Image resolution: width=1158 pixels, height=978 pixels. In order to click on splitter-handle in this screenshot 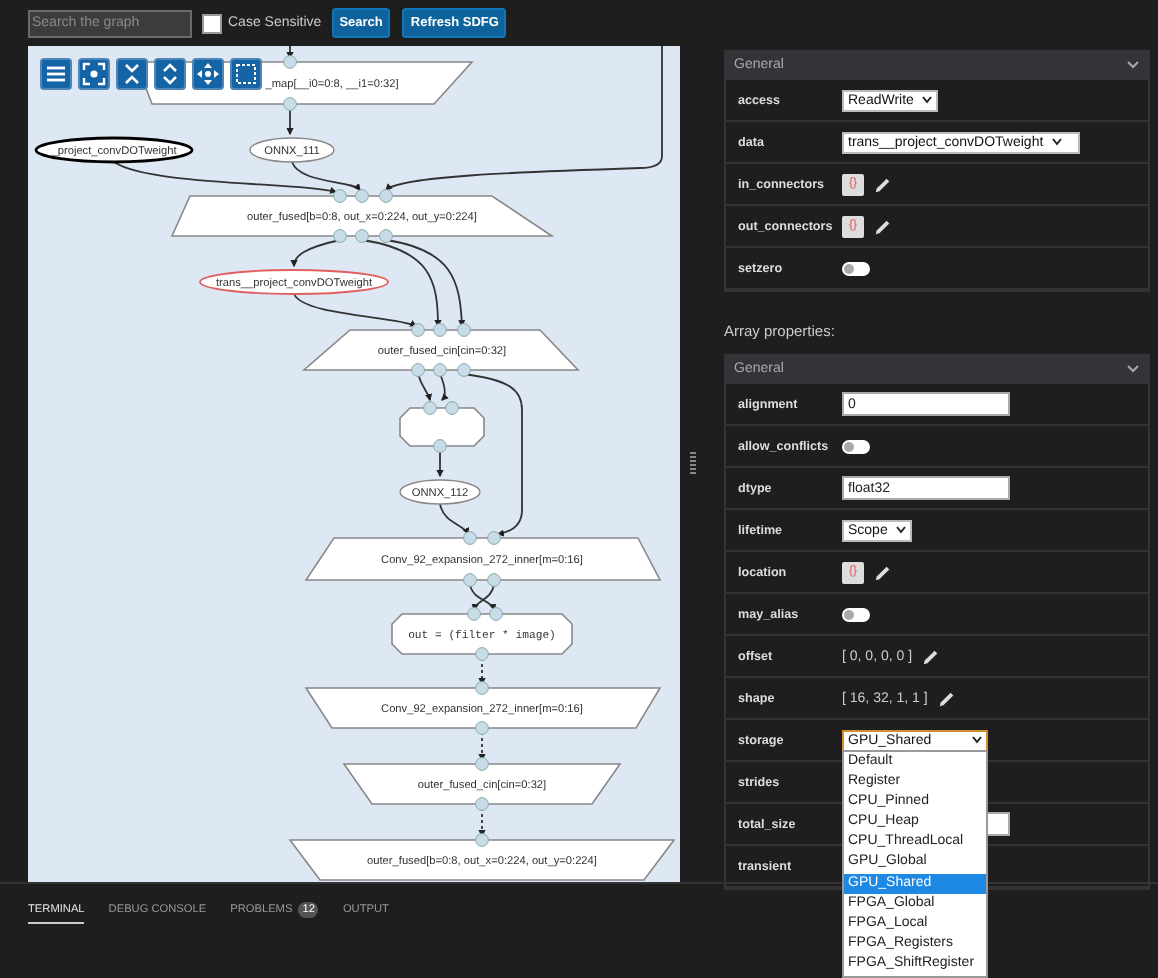, I will do `click(692, 464)`.